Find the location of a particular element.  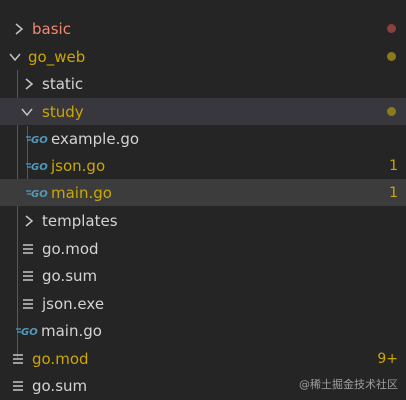

tree-item-basic: basic is located at coordinates (203, 28).